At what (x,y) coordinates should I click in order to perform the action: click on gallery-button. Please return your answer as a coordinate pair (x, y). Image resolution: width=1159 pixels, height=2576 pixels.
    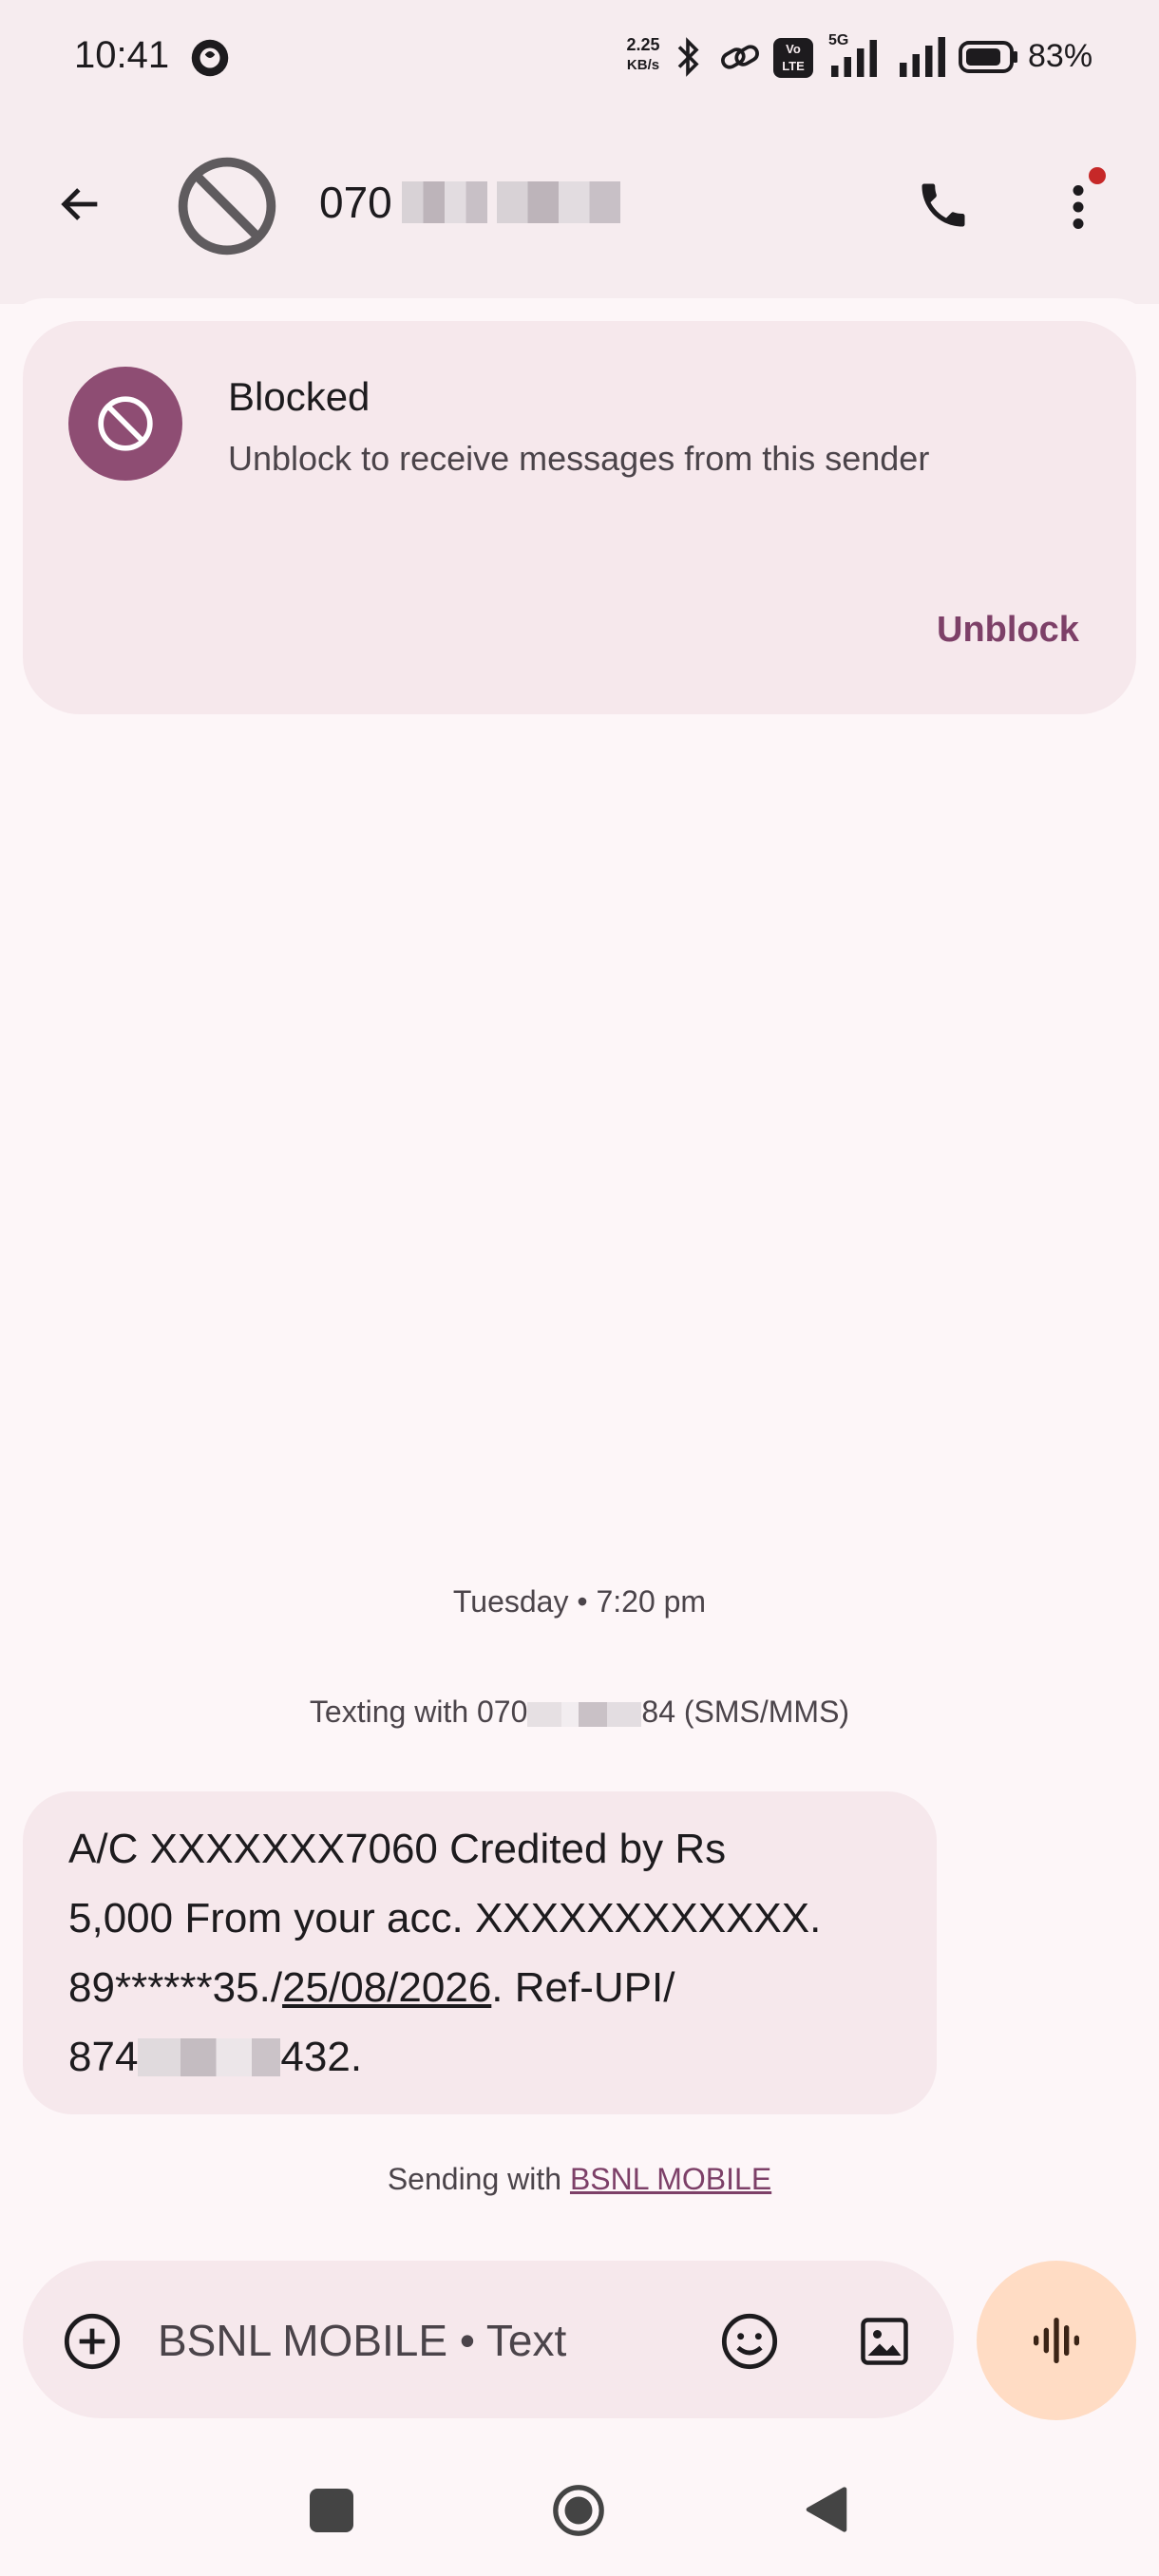
    Looking at the image, I should click on (884, 2341).